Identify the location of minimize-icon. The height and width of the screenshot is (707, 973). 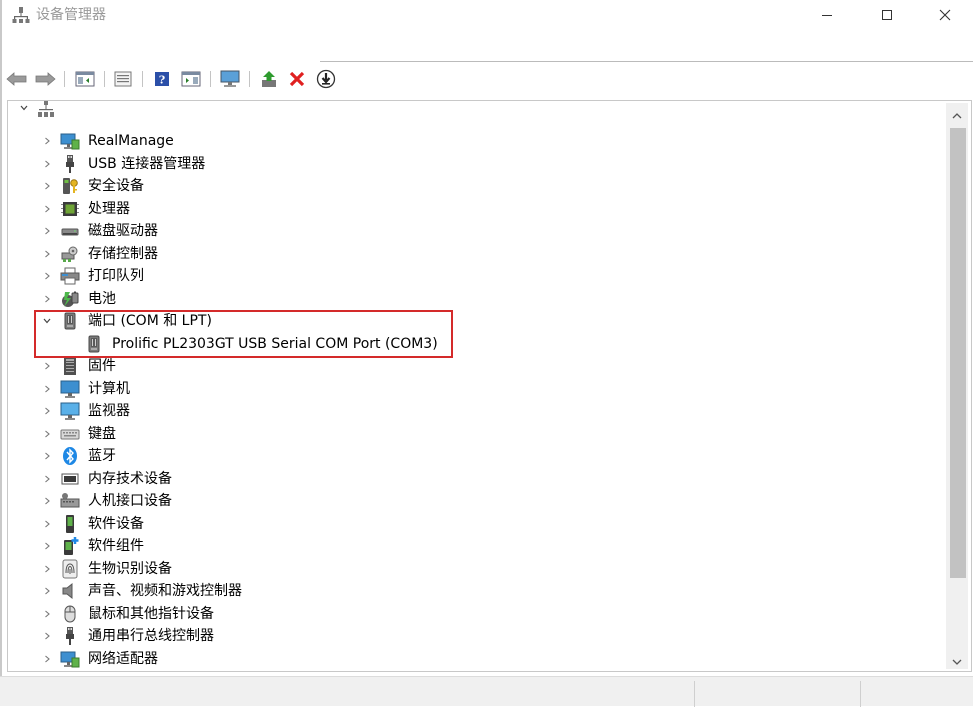
(827, 15).